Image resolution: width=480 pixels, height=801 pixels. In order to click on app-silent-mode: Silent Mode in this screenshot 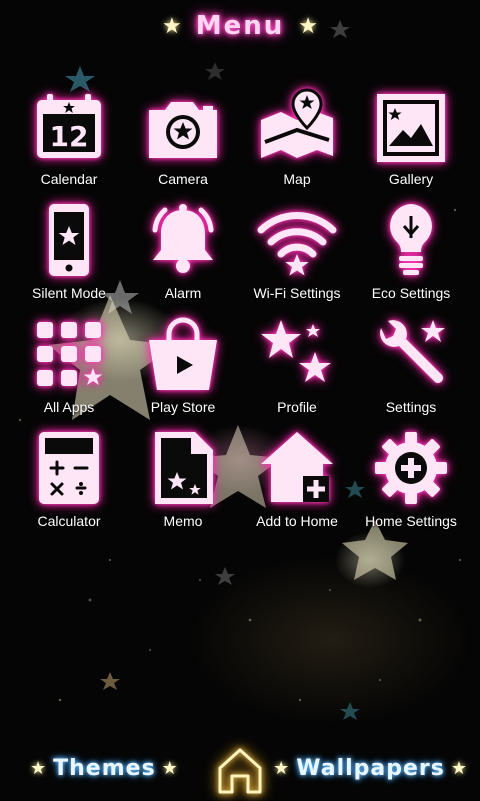, I will do `click(69, 255)`.